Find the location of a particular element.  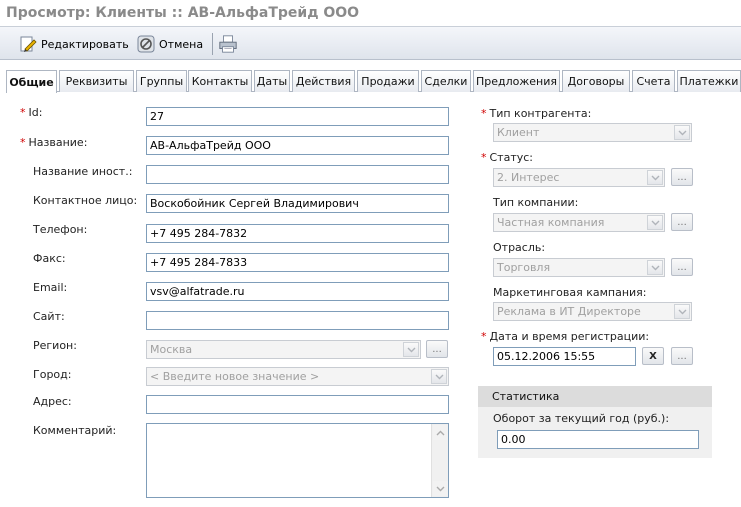

site-field is located at coordinates (297, 320).